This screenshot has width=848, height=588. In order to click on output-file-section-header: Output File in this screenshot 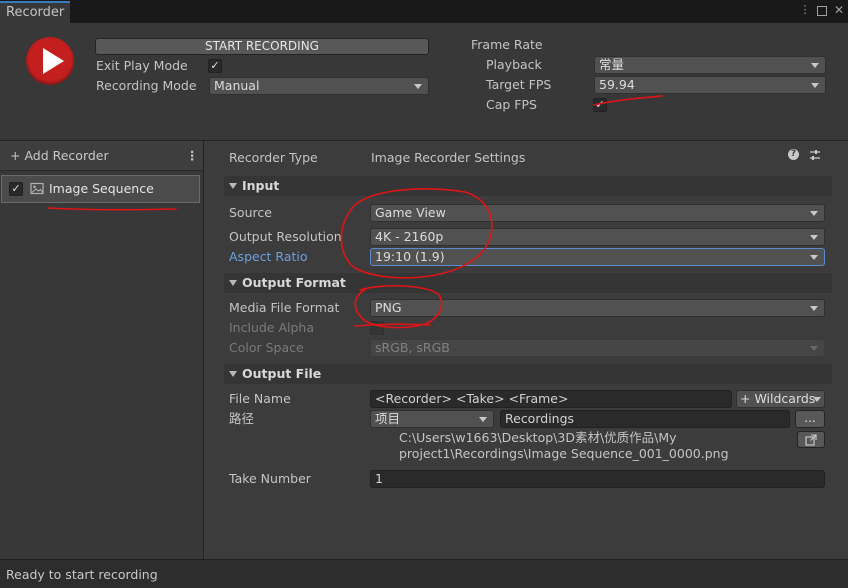, I will do `click(528, 374)`.